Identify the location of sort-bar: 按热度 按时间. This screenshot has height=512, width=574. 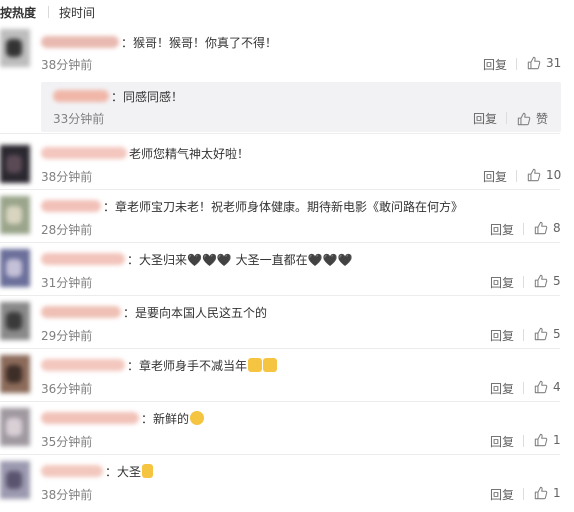
(287, 12).